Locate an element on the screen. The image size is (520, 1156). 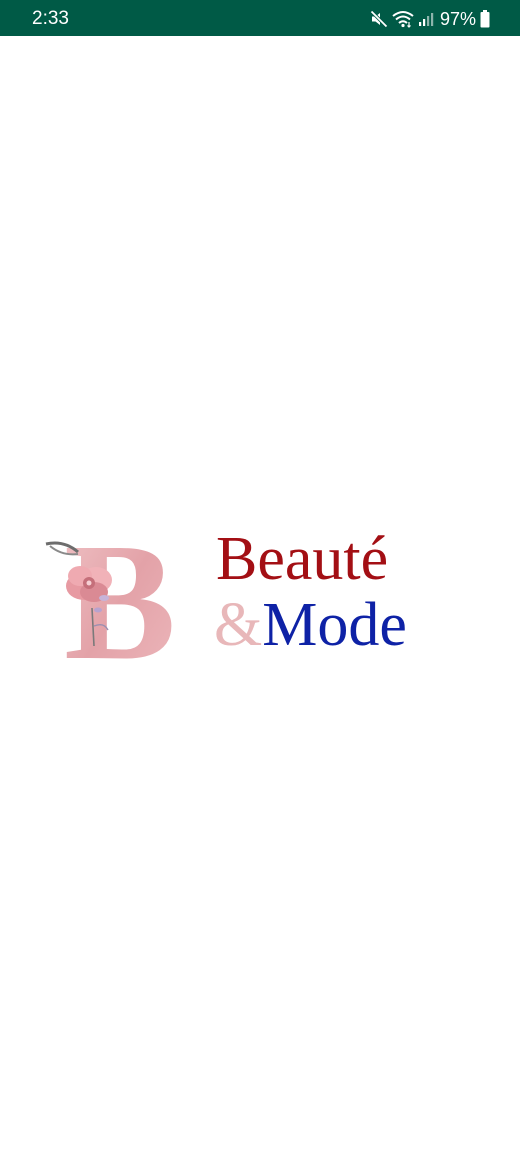
logo-line-2: &Mode is located at coordinates (310, 625).